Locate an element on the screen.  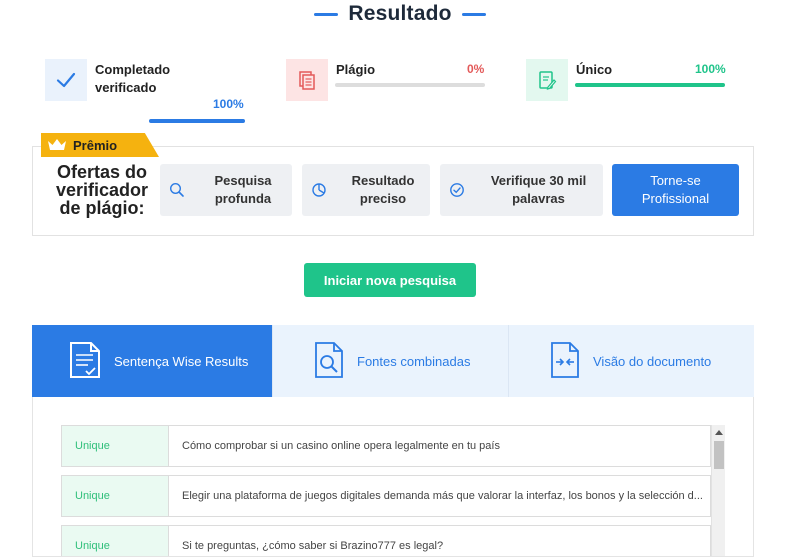
offer-precise-result-line2: preciso is located at coordinates (383, 198).